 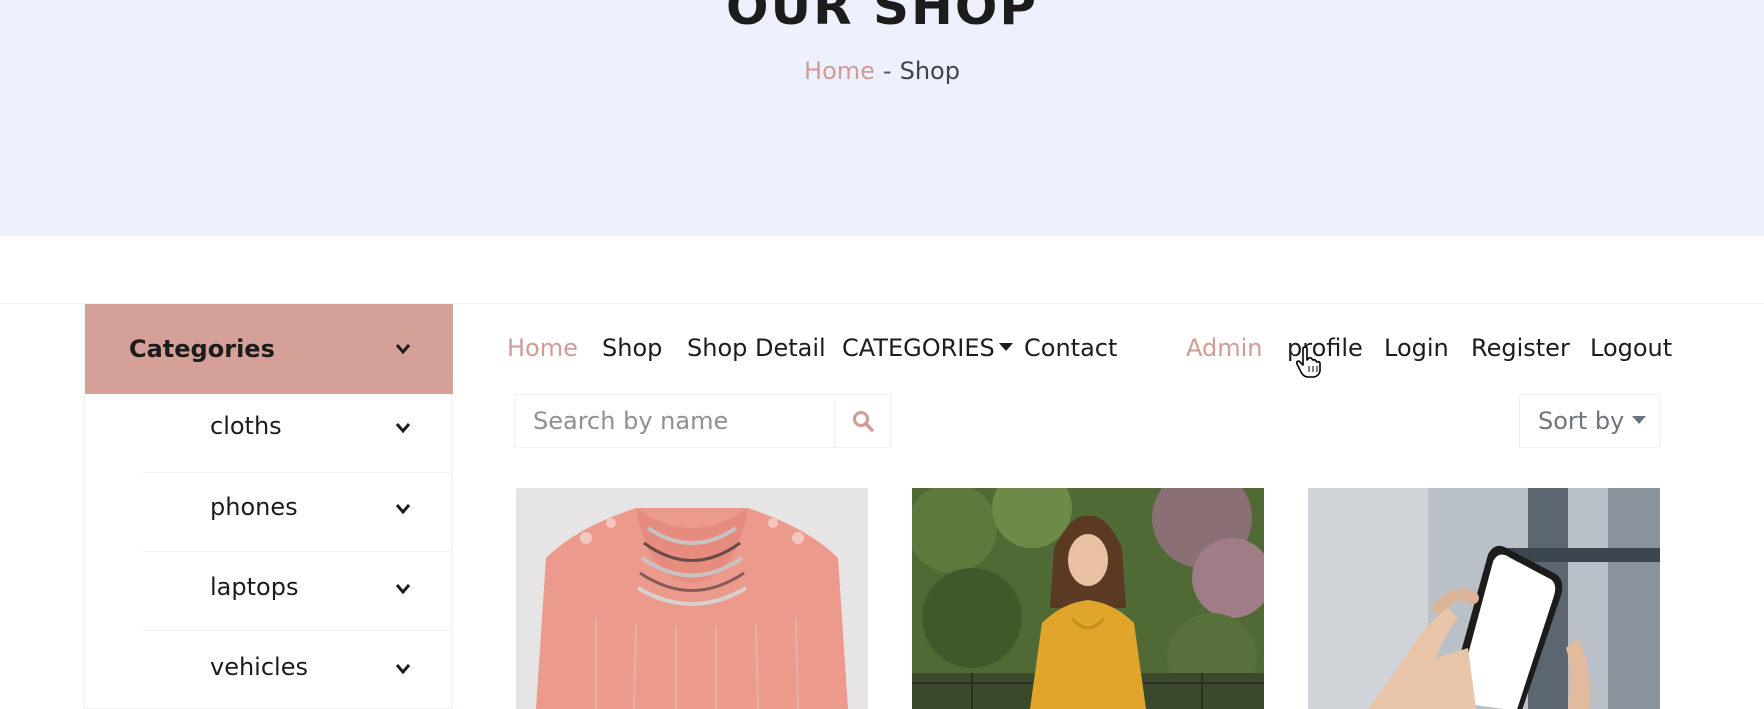 What do you see at coordinates (202, 349) in the screenshot?
I see `categories-header-label: Categories` at bounding box center [202, 349].